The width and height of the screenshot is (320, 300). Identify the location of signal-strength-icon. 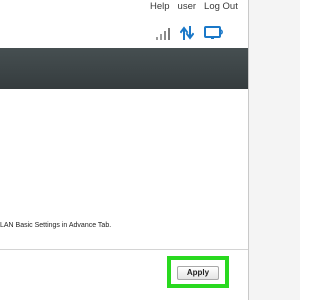
(163, 33).